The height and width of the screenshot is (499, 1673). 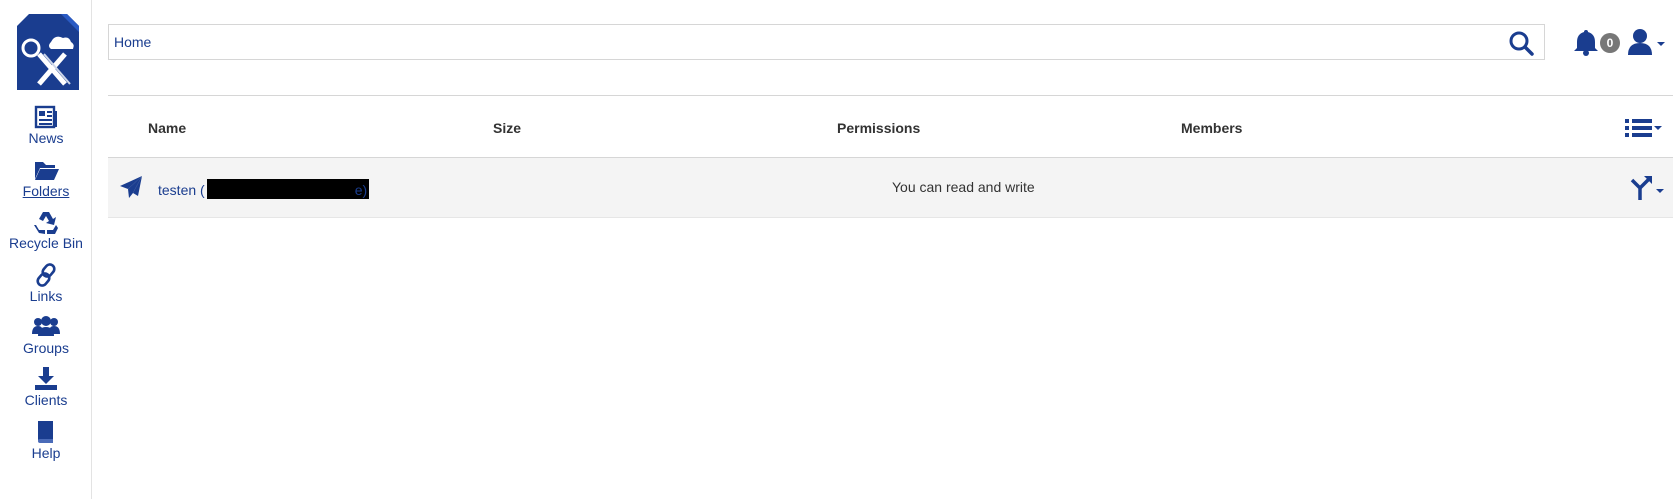 I want to click on folder-icon, so click(x=46, y=170).